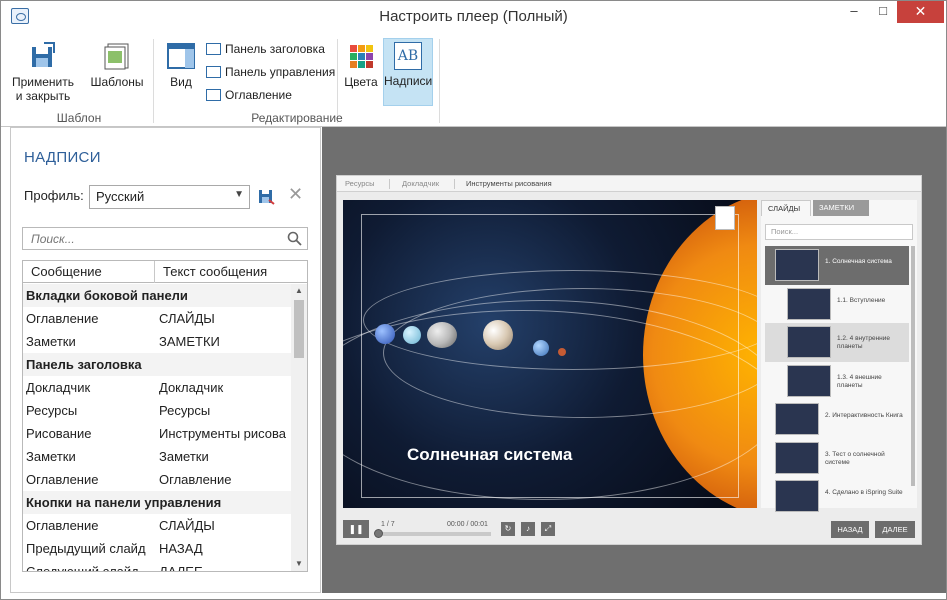  What do you see at coordinates (629, 530) in the screenshot?
I see `player-control-bar: ❚❚ 1 / 7 00:00 / 00:01 ↻ ♪ ⤢ НАЗАД ДАЛЕЕ` at bounding box center [629, 530].